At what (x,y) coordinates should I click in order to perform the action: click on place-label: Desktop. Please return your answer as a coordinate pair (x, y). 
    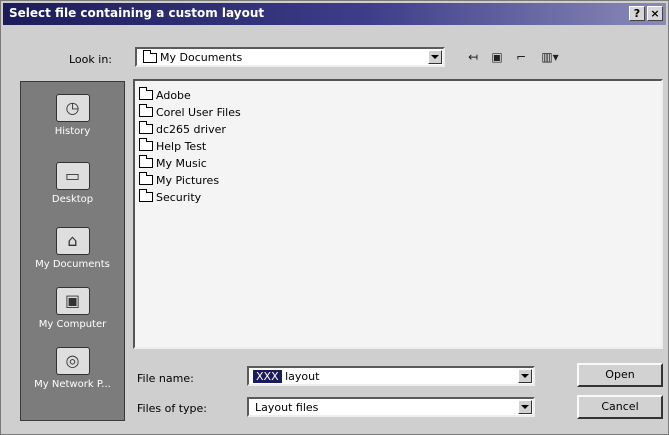
    Looking at the image, I should click on (72, 199).